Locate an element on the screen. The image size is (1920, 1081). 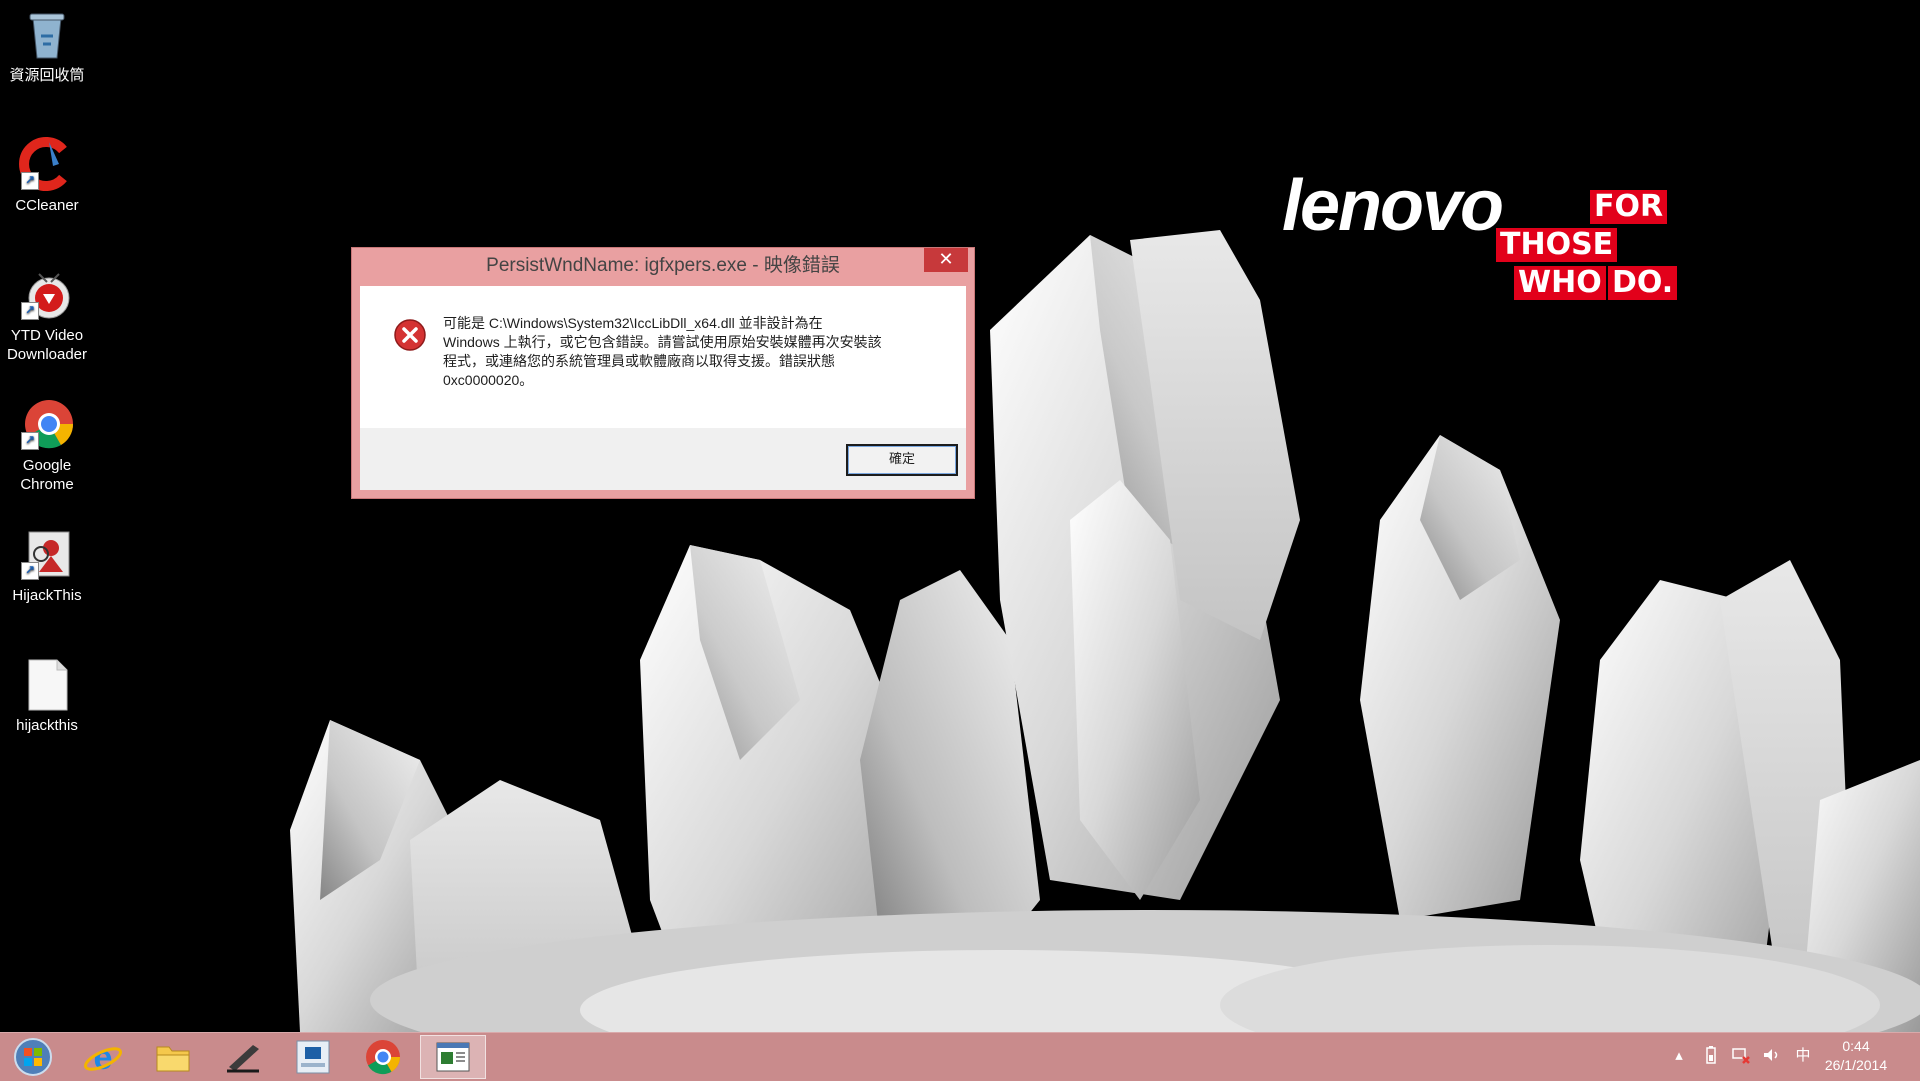
file-explorer-icon is located at coordinates (173, 1059).